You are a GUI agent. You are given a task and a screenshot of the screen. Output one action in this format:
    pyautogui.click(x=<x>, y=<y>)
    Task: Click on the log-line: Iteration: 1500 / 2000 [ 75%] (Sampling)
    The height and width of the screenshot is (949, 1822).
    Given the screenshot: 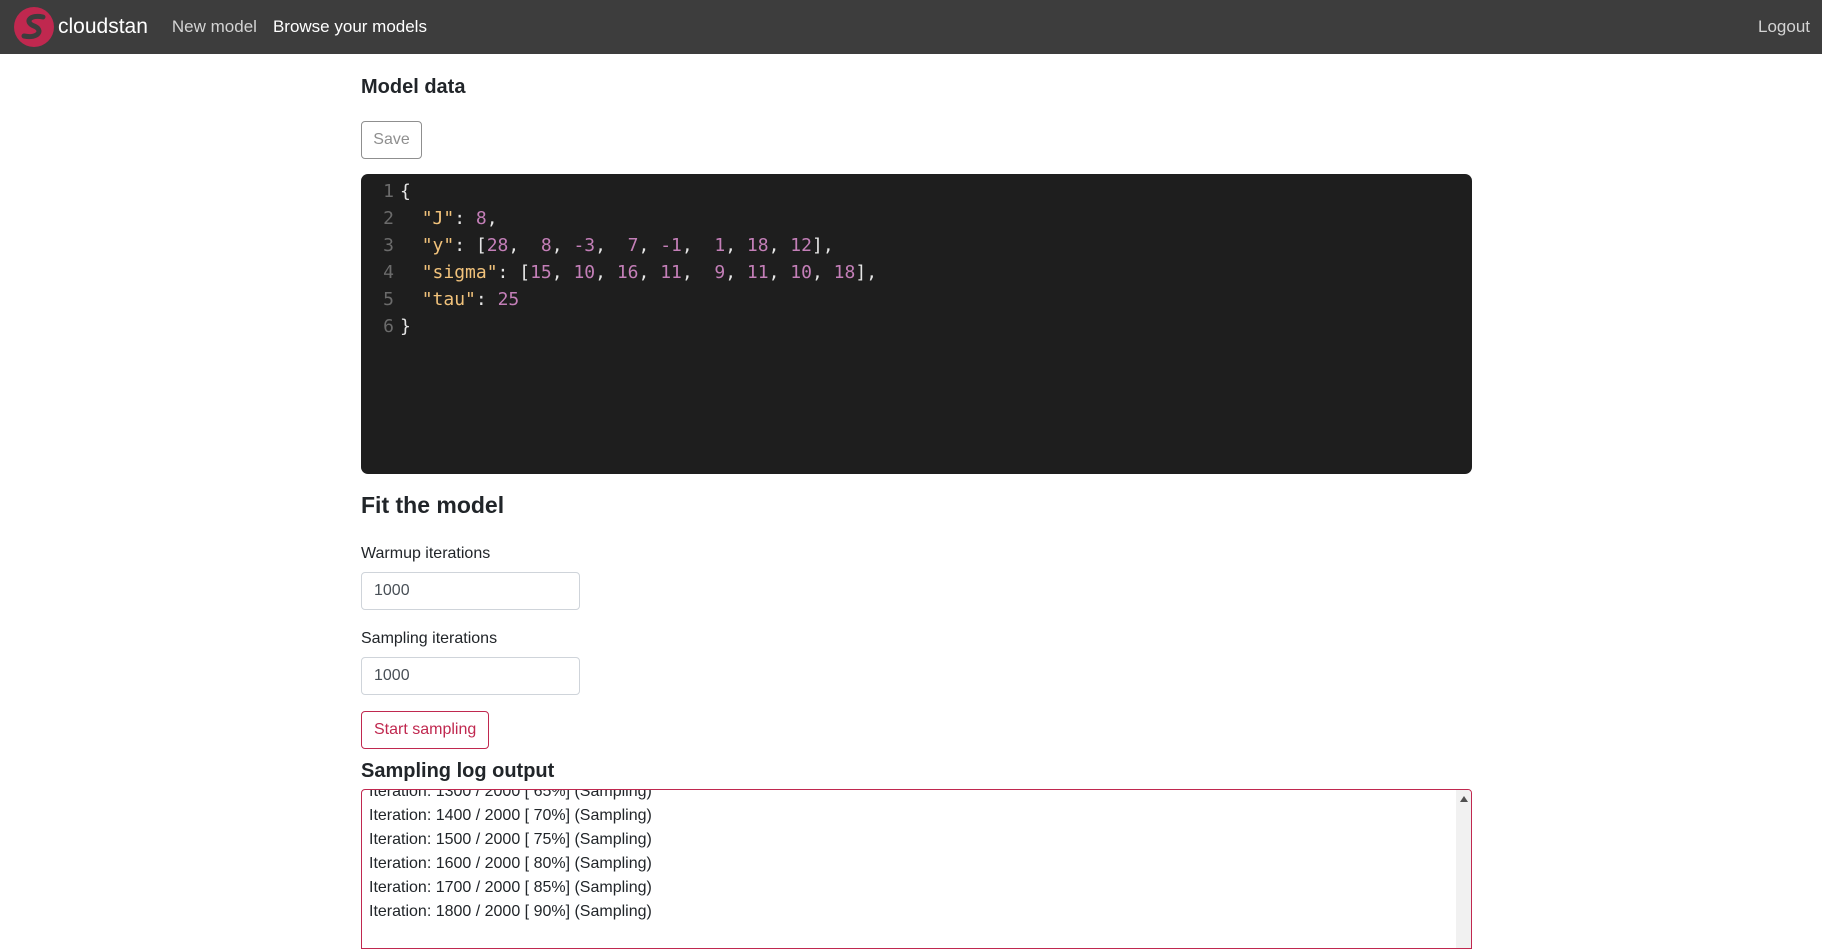 What is the action you would take?
    pyautogui.click(x=510, y=839)
    